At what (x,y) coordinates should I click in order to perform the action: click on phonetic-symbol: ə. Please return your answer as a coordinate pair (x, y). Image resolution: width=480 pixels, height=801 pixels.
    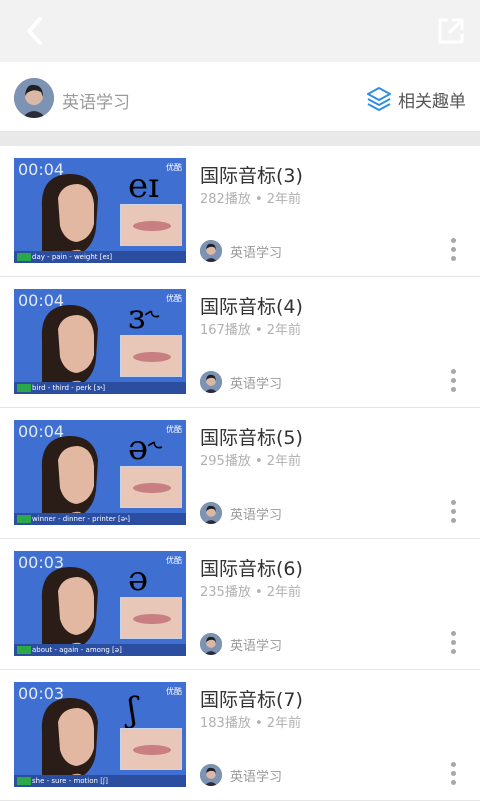
    Looking at the image, I should click on (138, 579).